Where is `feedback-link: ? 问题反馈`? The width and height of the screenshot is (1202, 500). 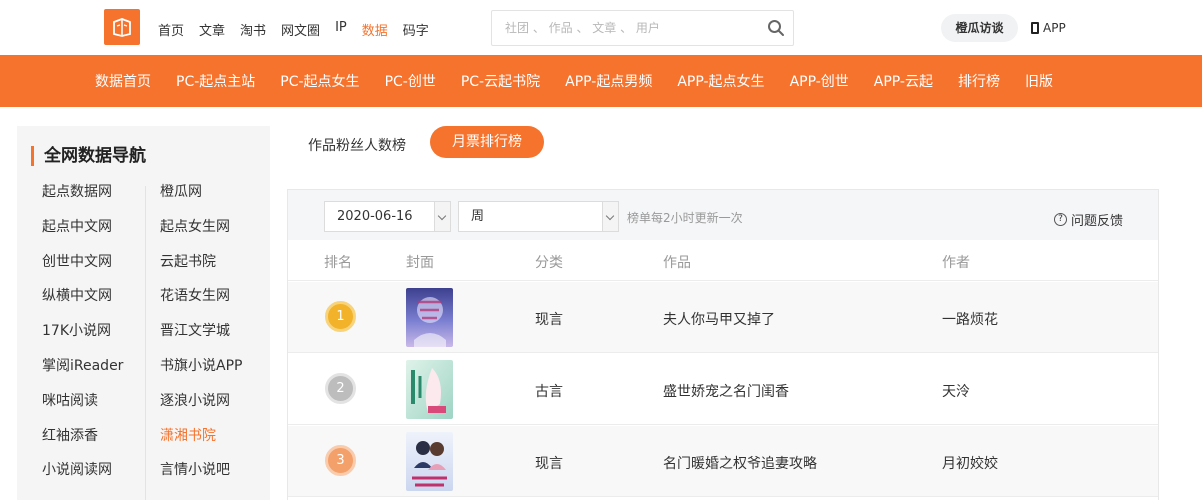
feedback-link: ? 问题反馈 is located at coordinates (1088, 219).